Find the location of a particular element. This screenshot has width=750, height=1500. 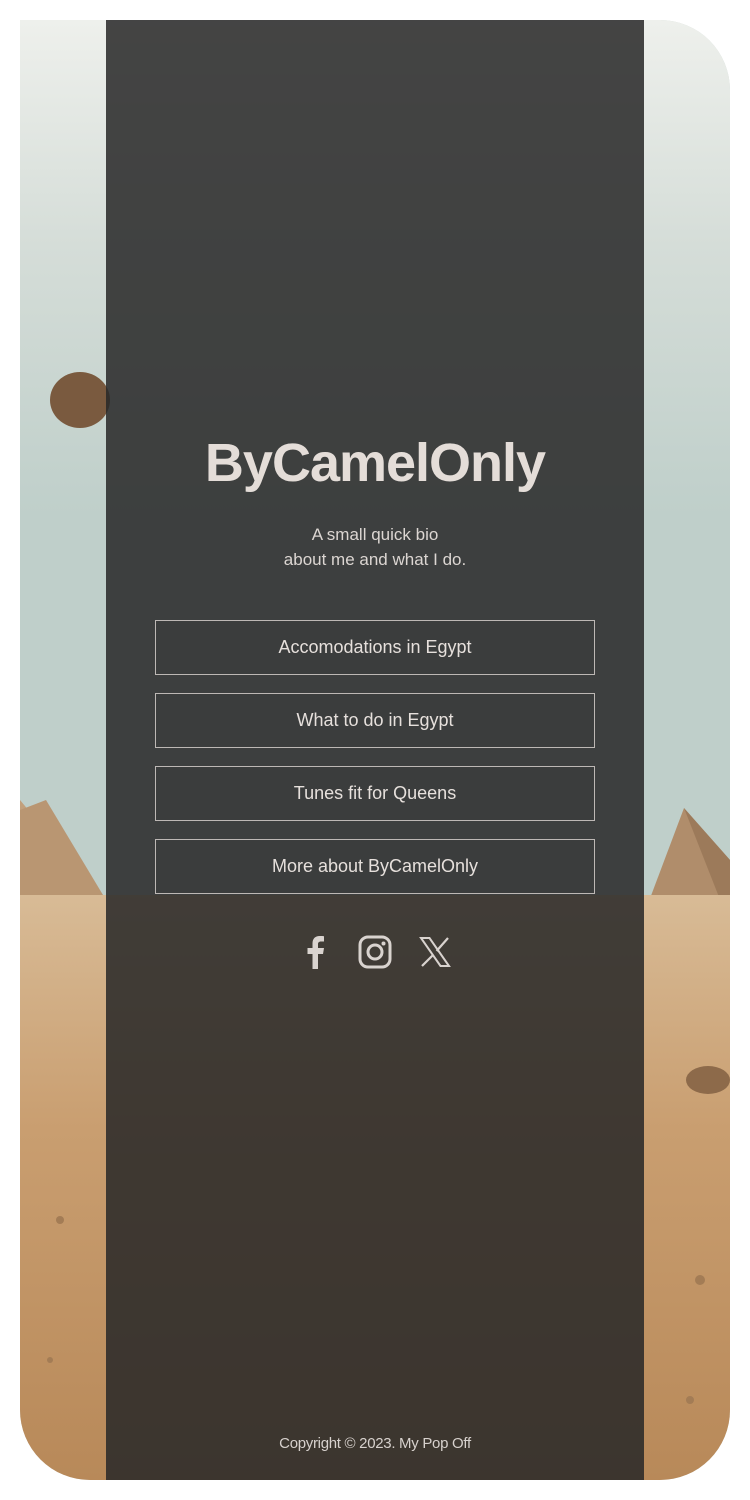

social-links is located at coordinates (375, 954).